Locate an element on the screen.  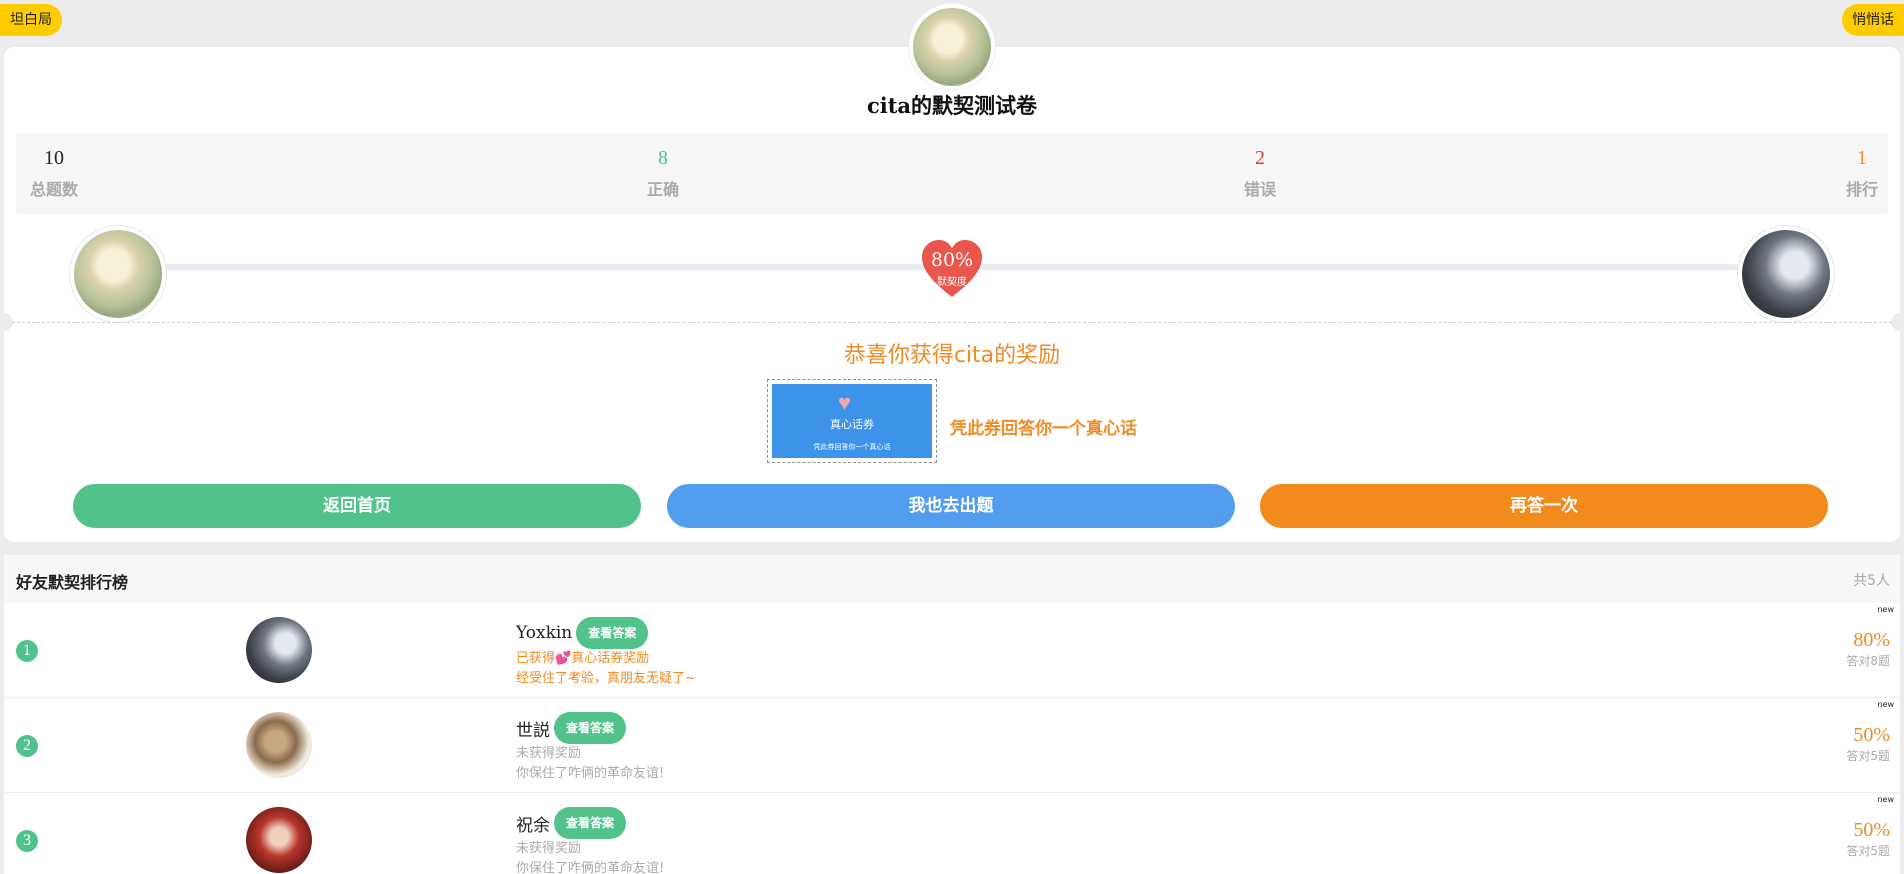
ranking-header: 好友默契排行榜 共5人 is located at coordinates (952, 579).